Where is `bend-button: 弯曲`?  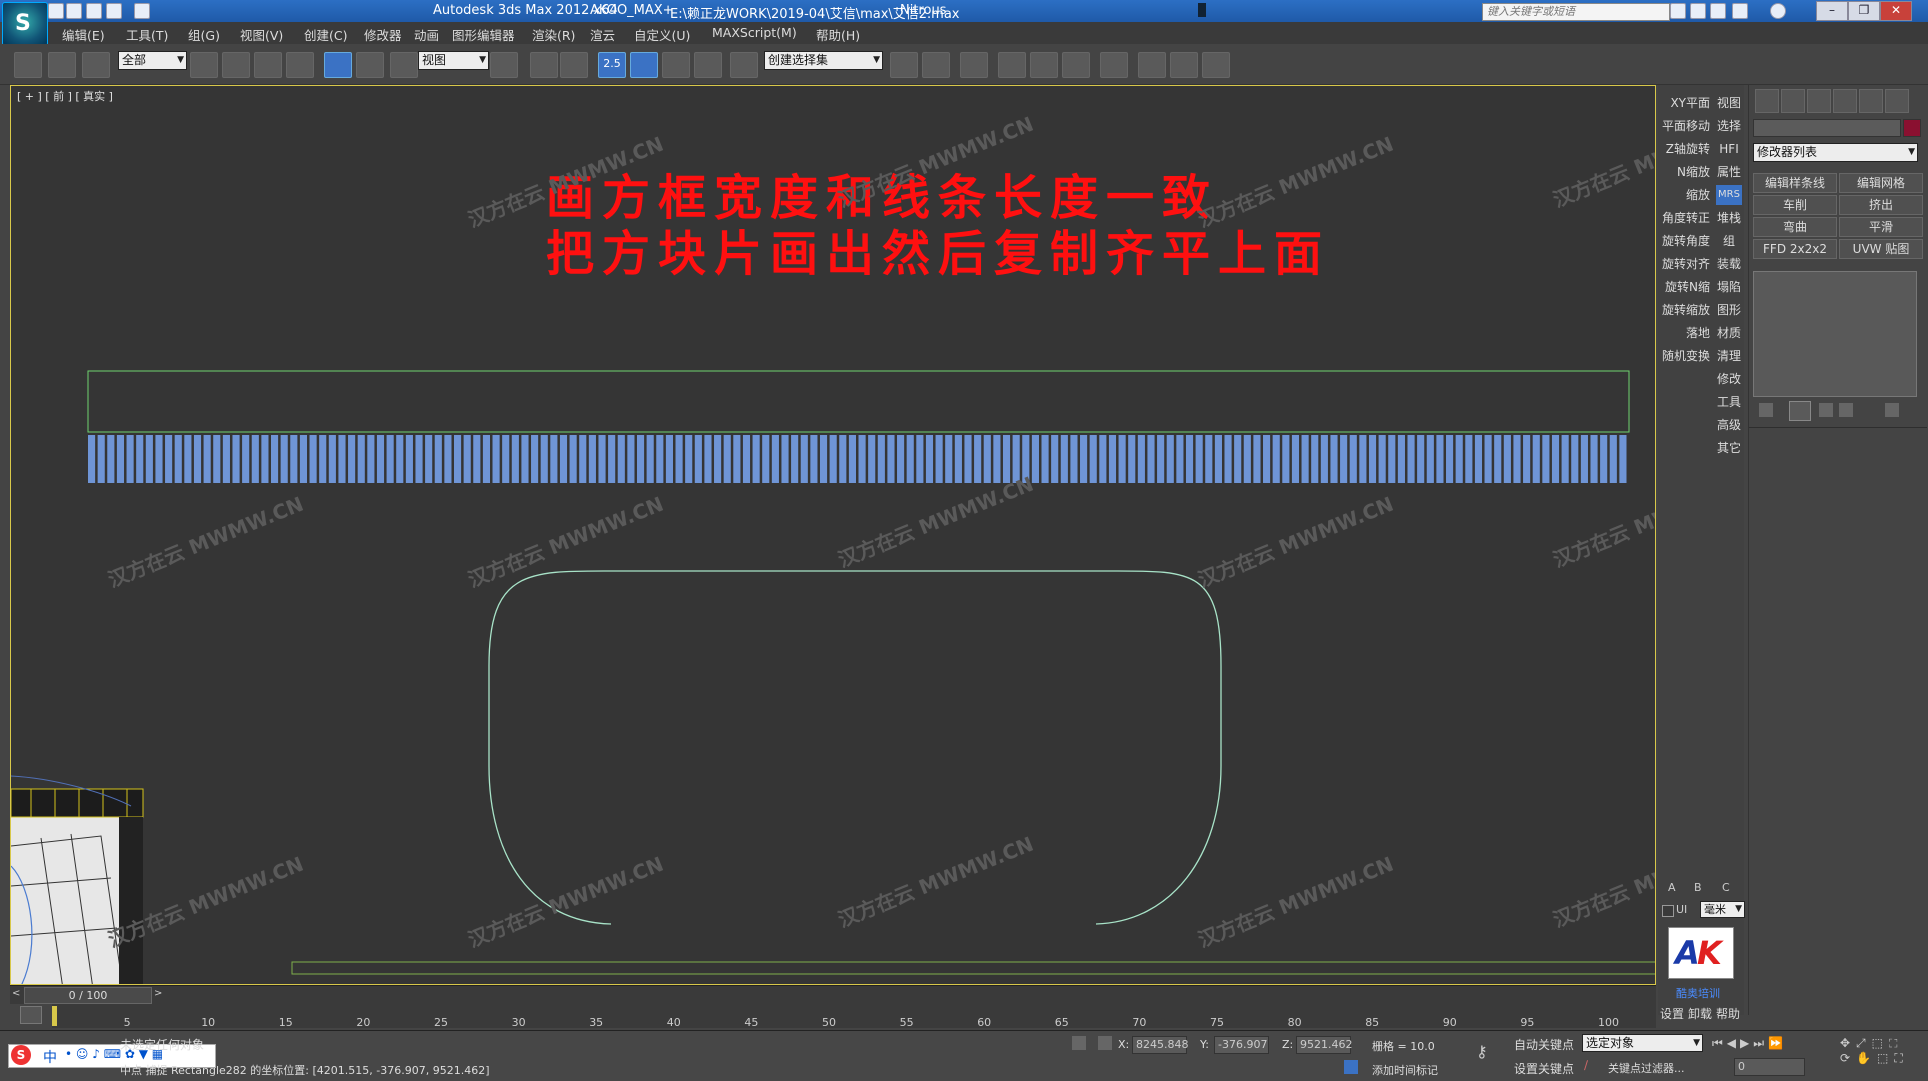 bend-button: 弯曲 is located at coordinates (1795, 227).